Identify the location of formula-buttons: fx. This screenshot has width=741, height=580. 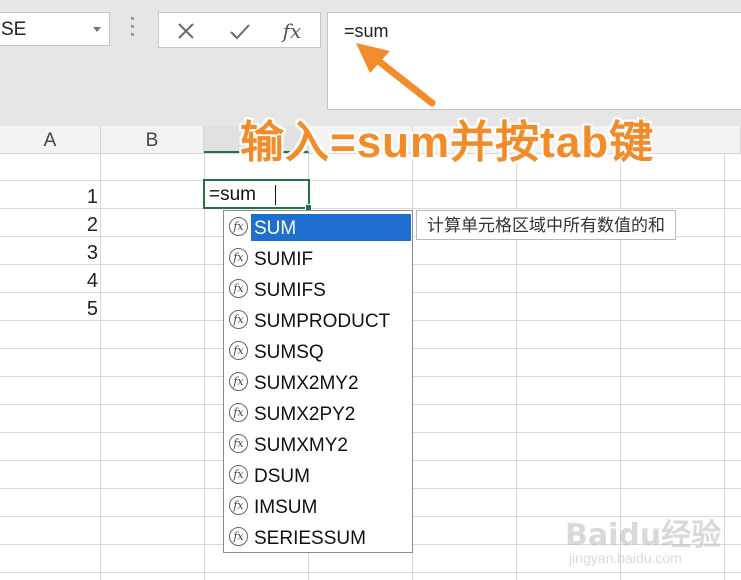
(239, 30).